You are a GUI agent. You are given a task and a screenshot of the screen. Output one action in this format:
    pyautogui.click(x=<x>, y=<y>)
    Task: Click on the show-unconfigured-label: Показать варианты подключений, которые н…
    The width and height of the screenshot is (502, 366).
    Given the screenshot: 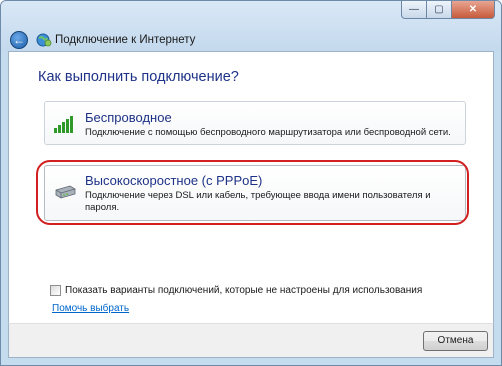 What is the action you would take?
    pyautogui.click(x=243, y=290)
    